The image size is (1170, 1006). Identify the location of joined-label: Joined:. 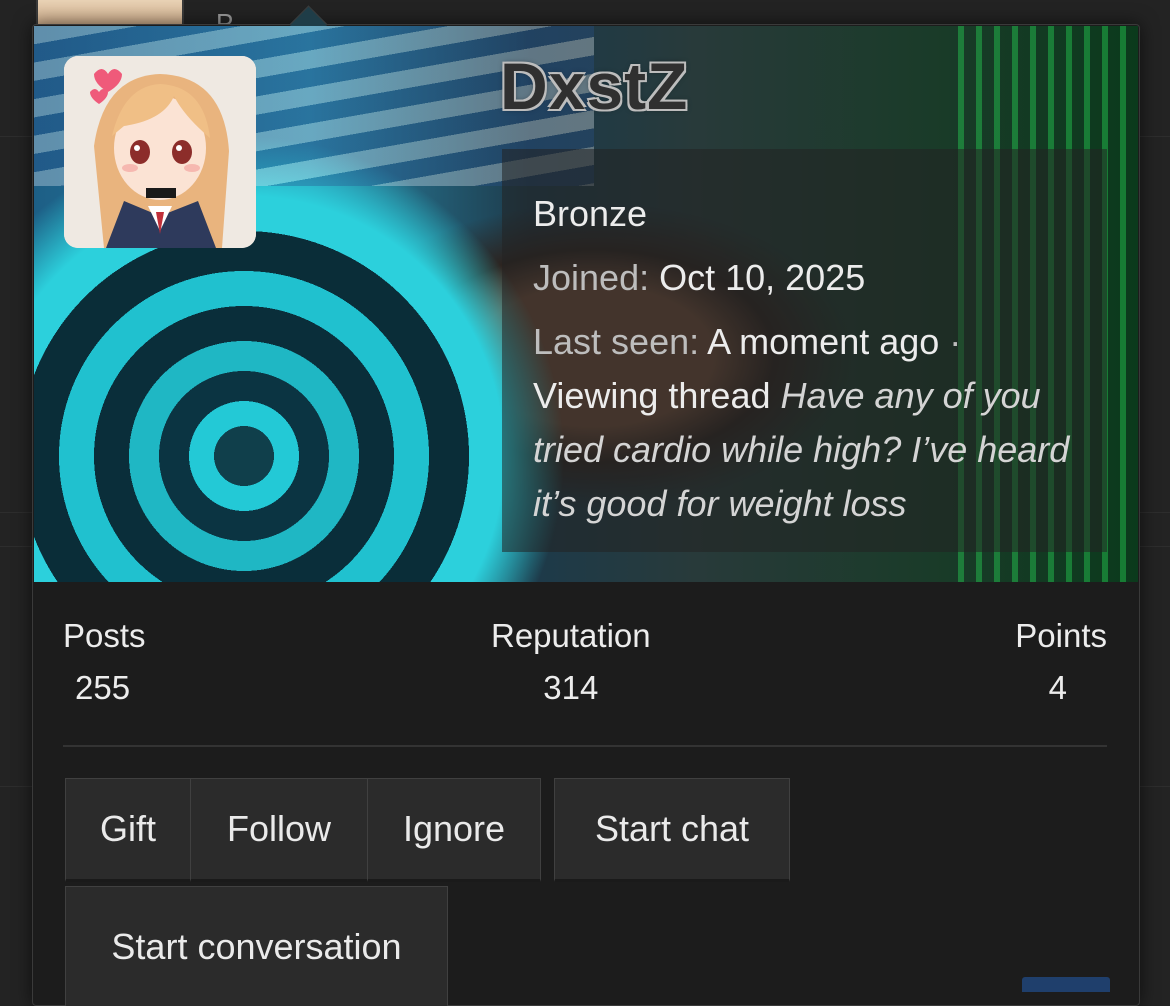
(591, 277).